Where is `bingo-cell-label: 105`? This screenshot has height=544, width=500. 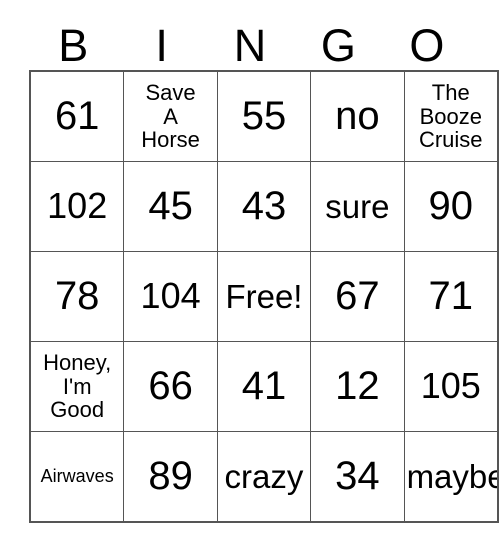 bingo-cell-label: 105 is located at coordinates (450, 386).